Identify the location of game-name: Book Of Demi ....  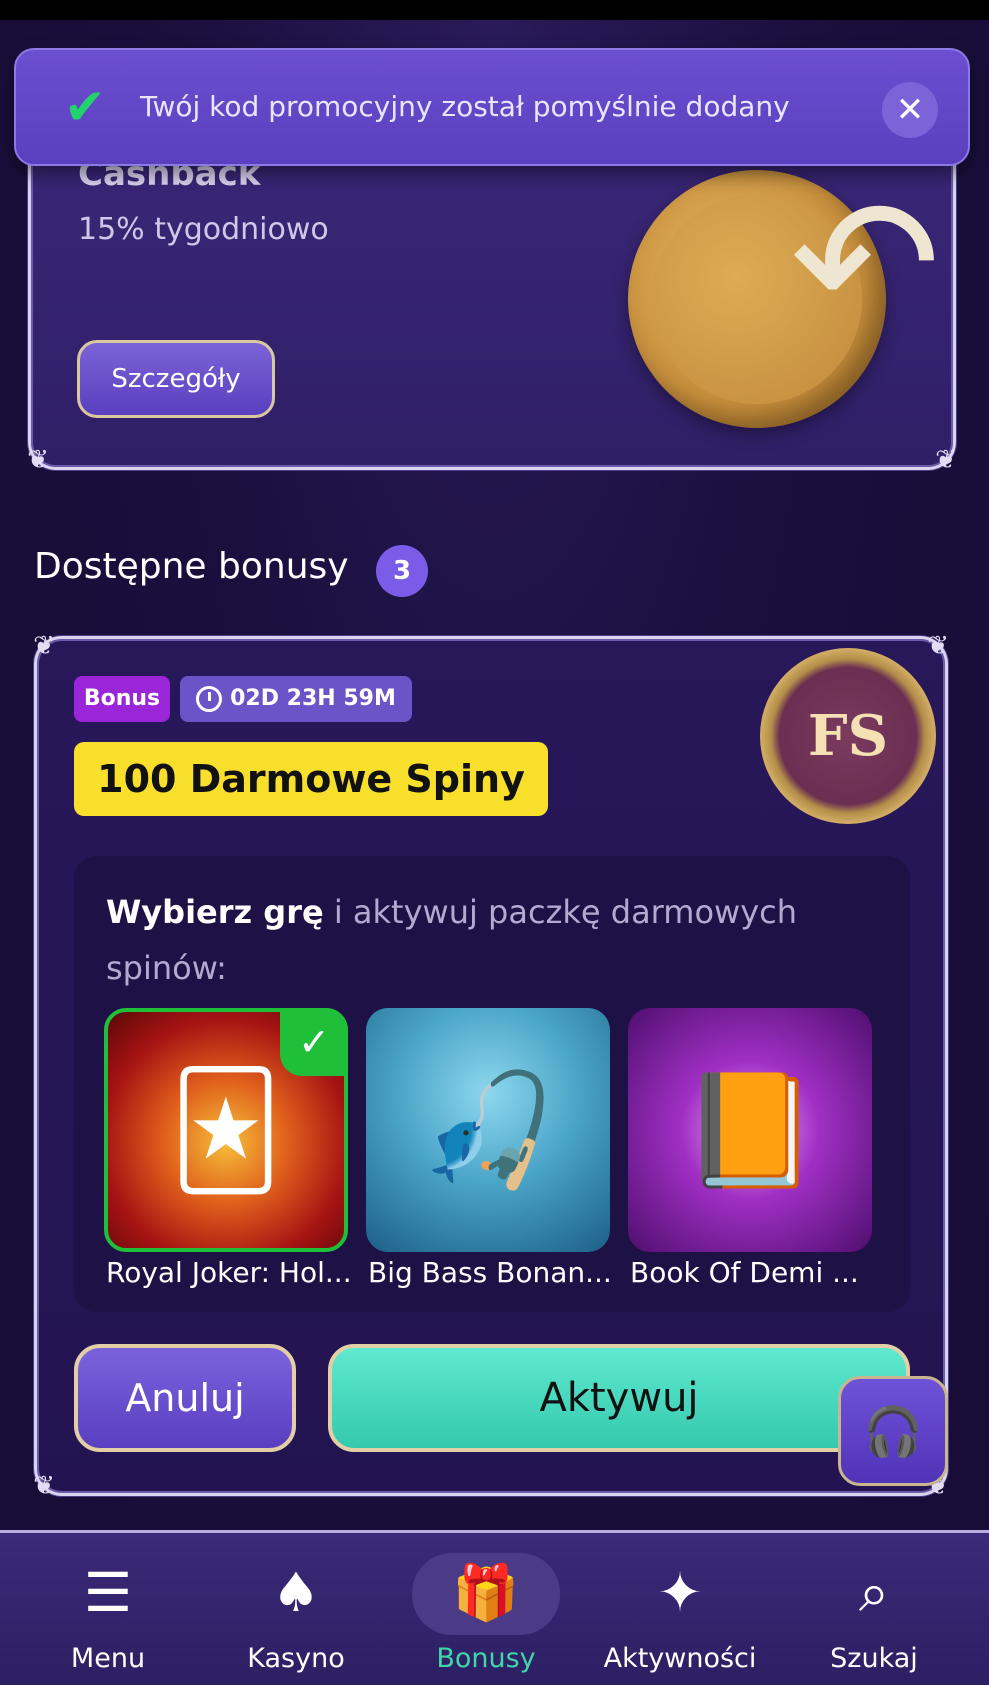
(755, 1272).